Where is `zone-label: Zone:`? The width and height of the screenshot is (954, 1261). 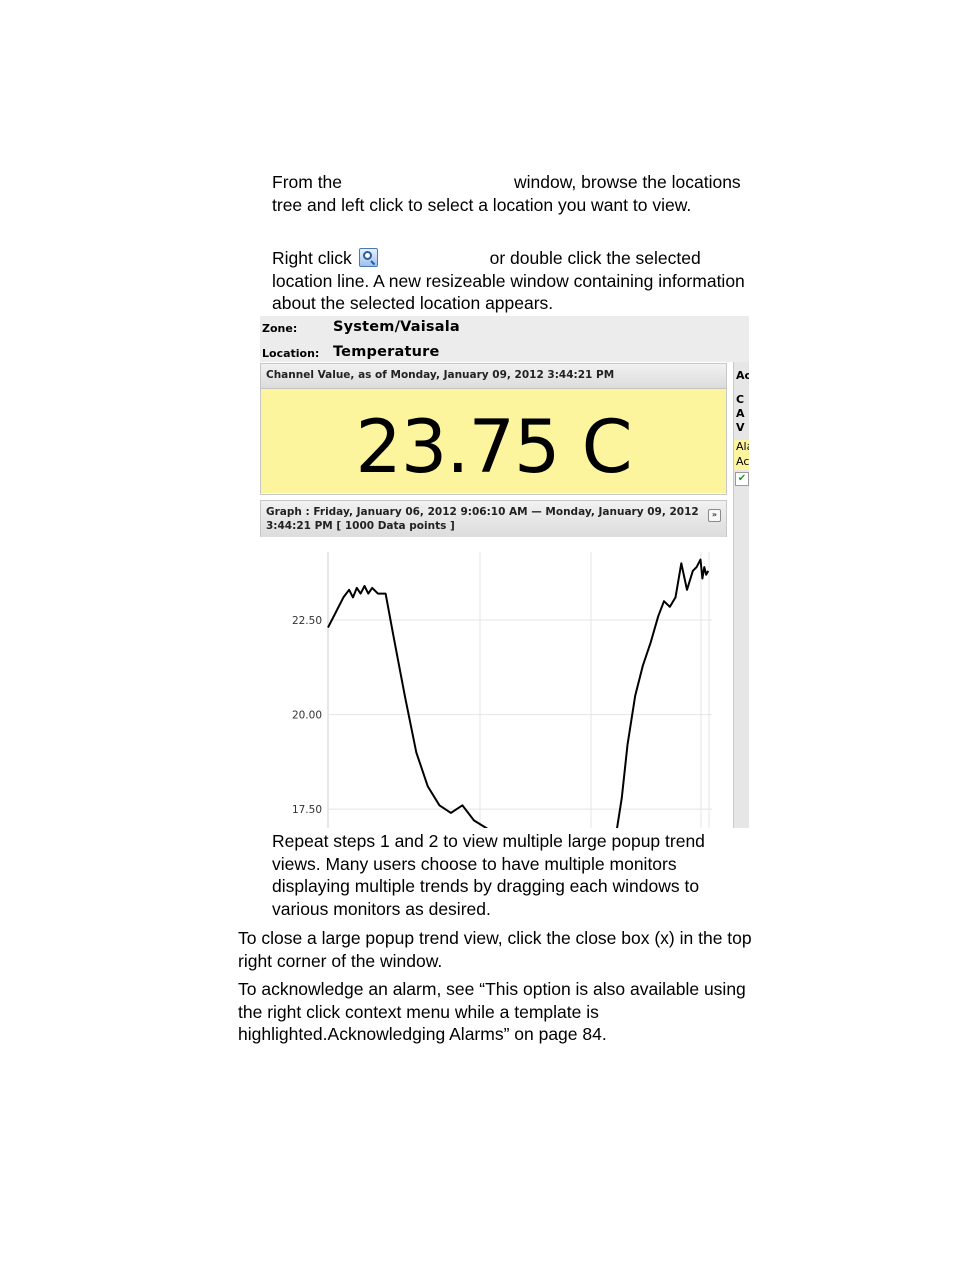 zone-label: Zone: is located at coordinates (280, 328).